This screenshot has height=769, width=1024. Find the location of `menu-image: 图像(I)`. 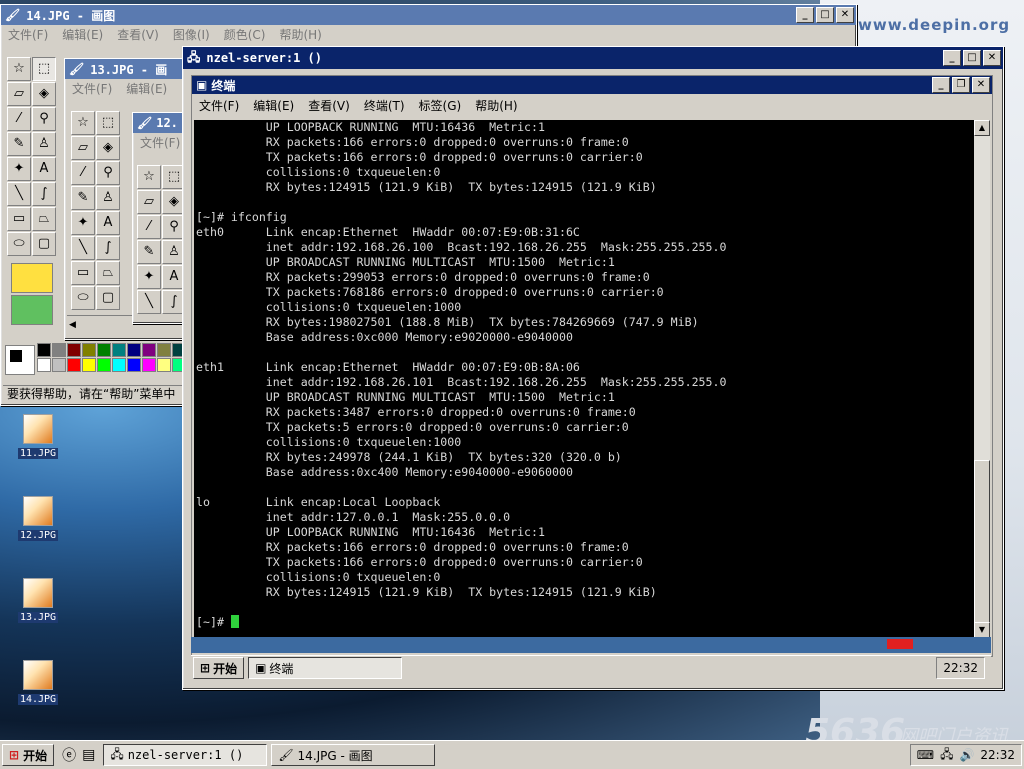

menu-image: 图像(I) is located at coordinates (191, 34).